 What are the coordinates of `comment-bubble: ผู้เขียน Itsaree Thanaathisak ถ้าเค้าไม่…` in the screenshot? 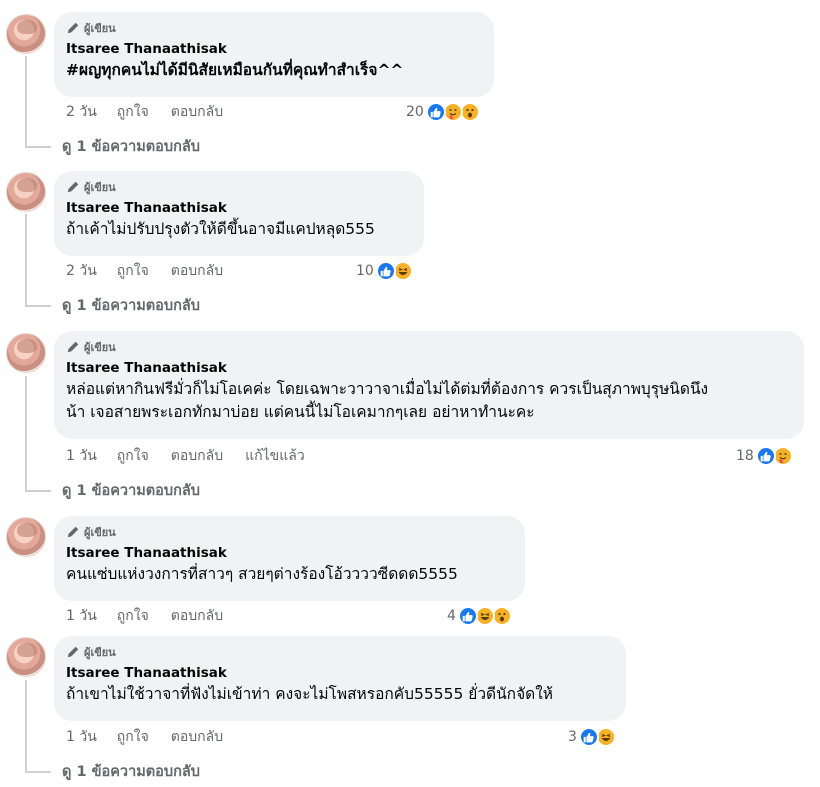 It's located at (239, 213).